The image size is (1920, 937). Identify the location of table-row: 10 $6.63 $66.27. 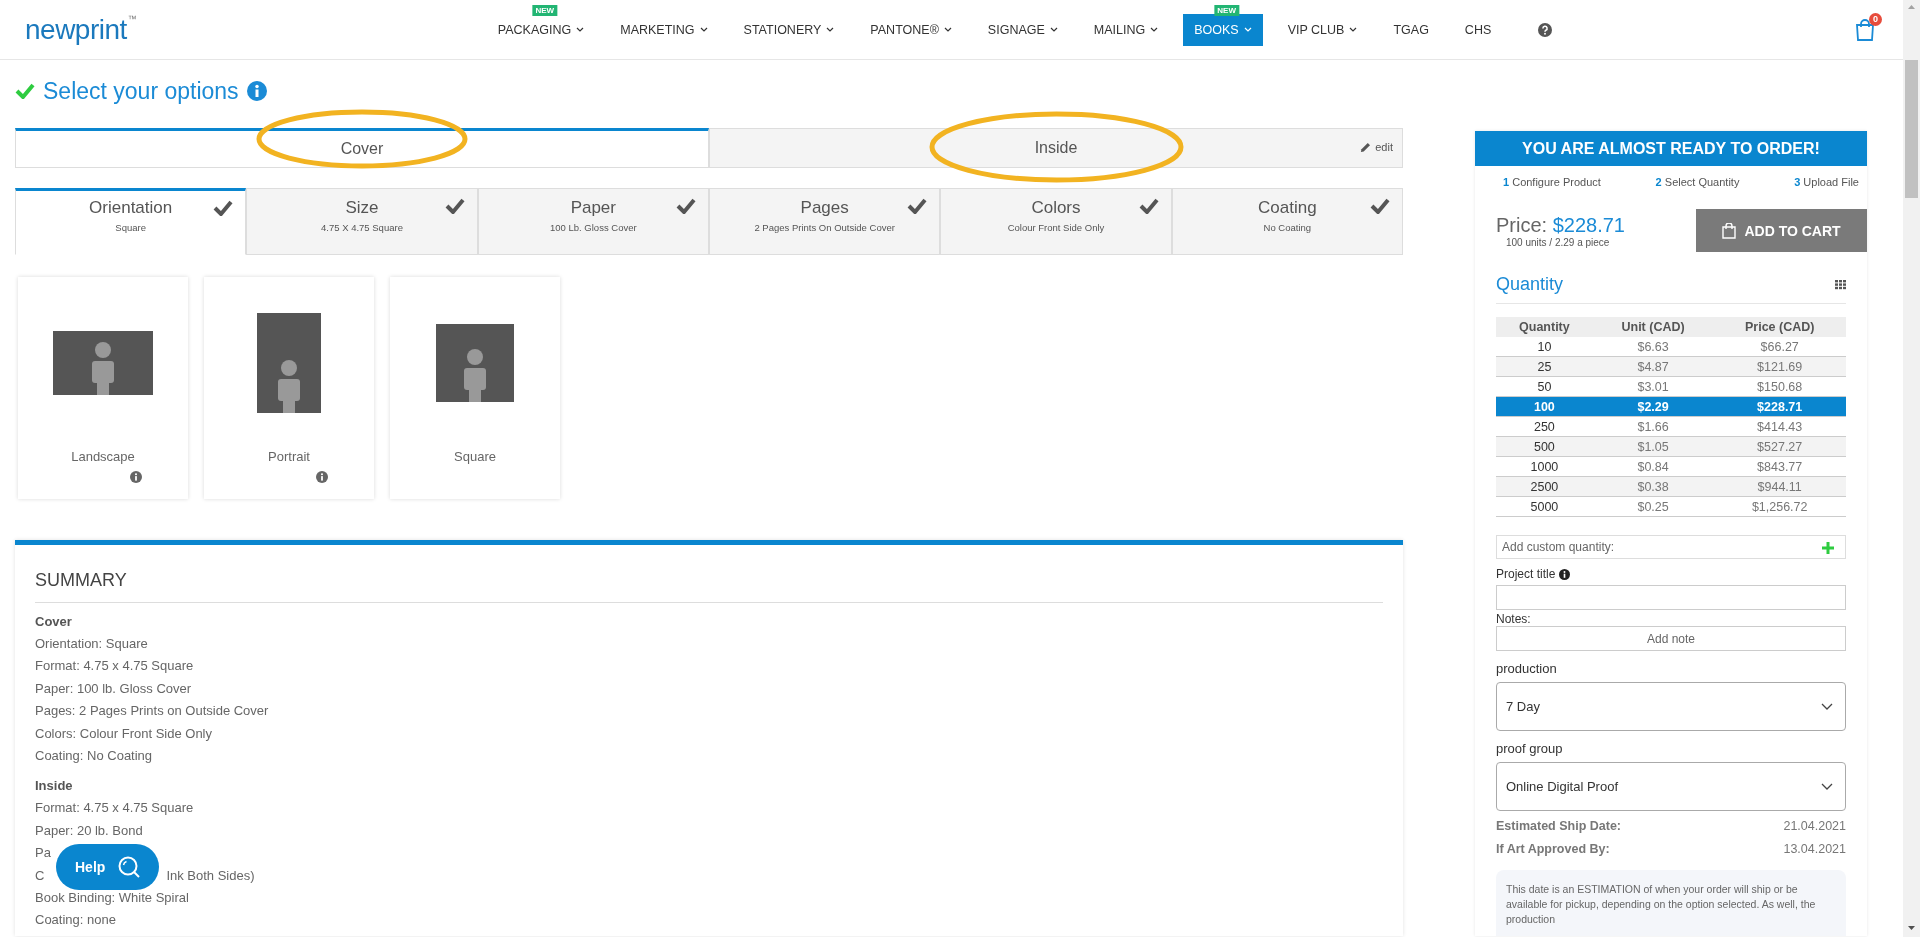
(1671, 347).